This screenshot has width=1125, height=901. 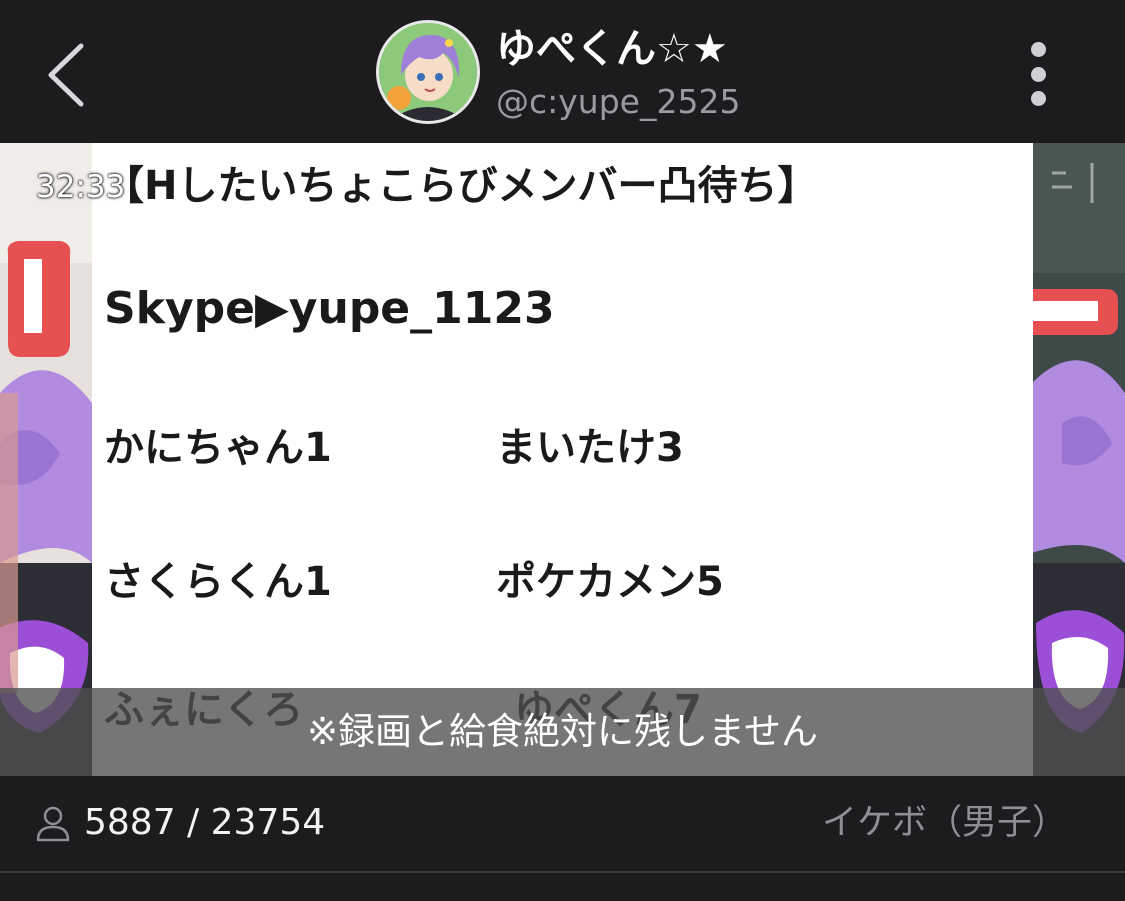 What do you see at coordinates (590, 448) in the screenshot?
I see `member-2: まいたけ3` at bounding box center [590, 448].